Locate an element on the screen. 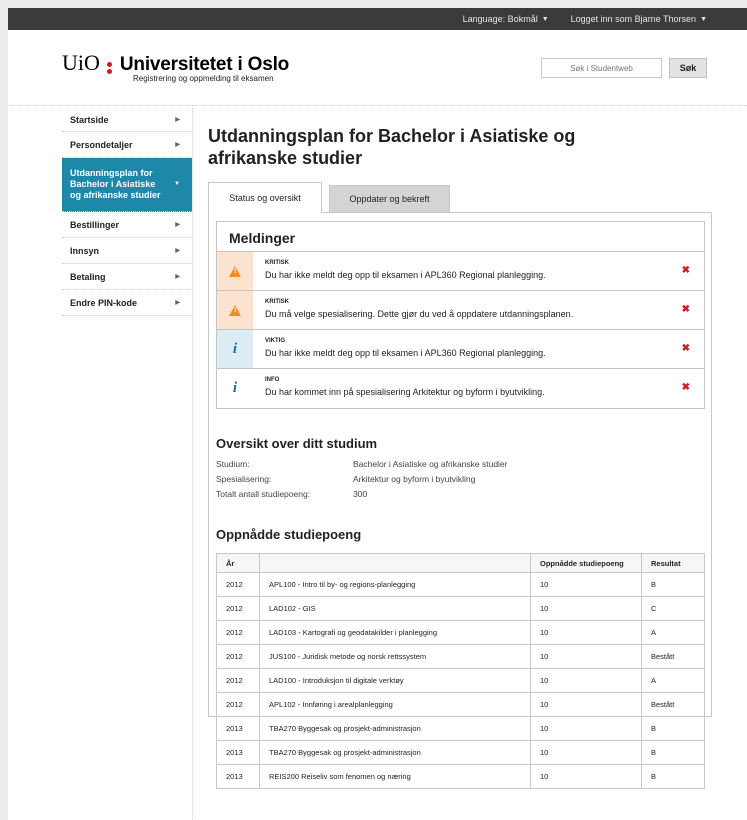 The image size is (747, 820). sidebar-item-persondetaljer: Persondetaljer ▶ is located at coordinates (127, 145).